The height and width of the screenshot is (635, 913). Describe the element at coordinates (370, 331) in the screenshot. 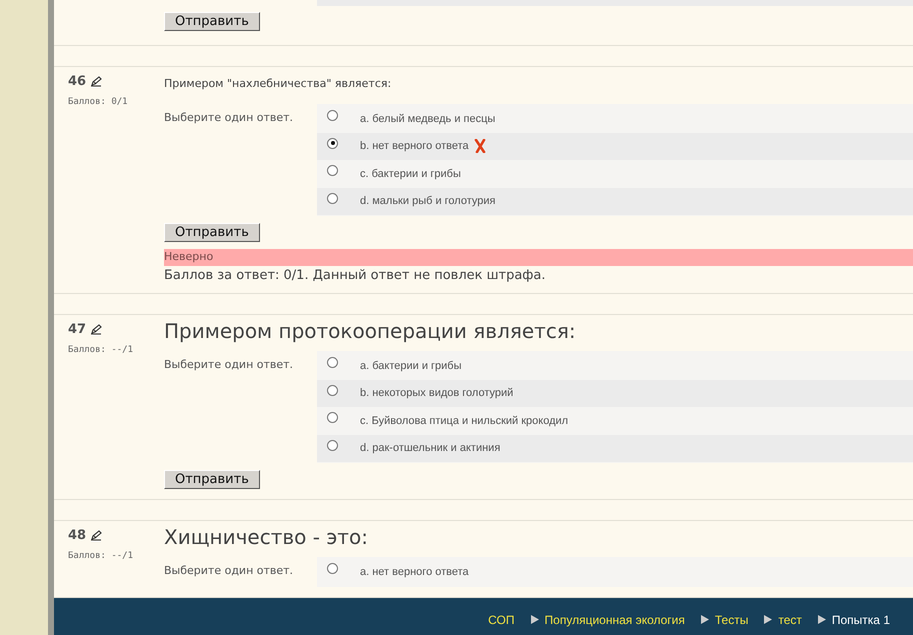

I see `question-text: Примером протокооперации является:` at that location.